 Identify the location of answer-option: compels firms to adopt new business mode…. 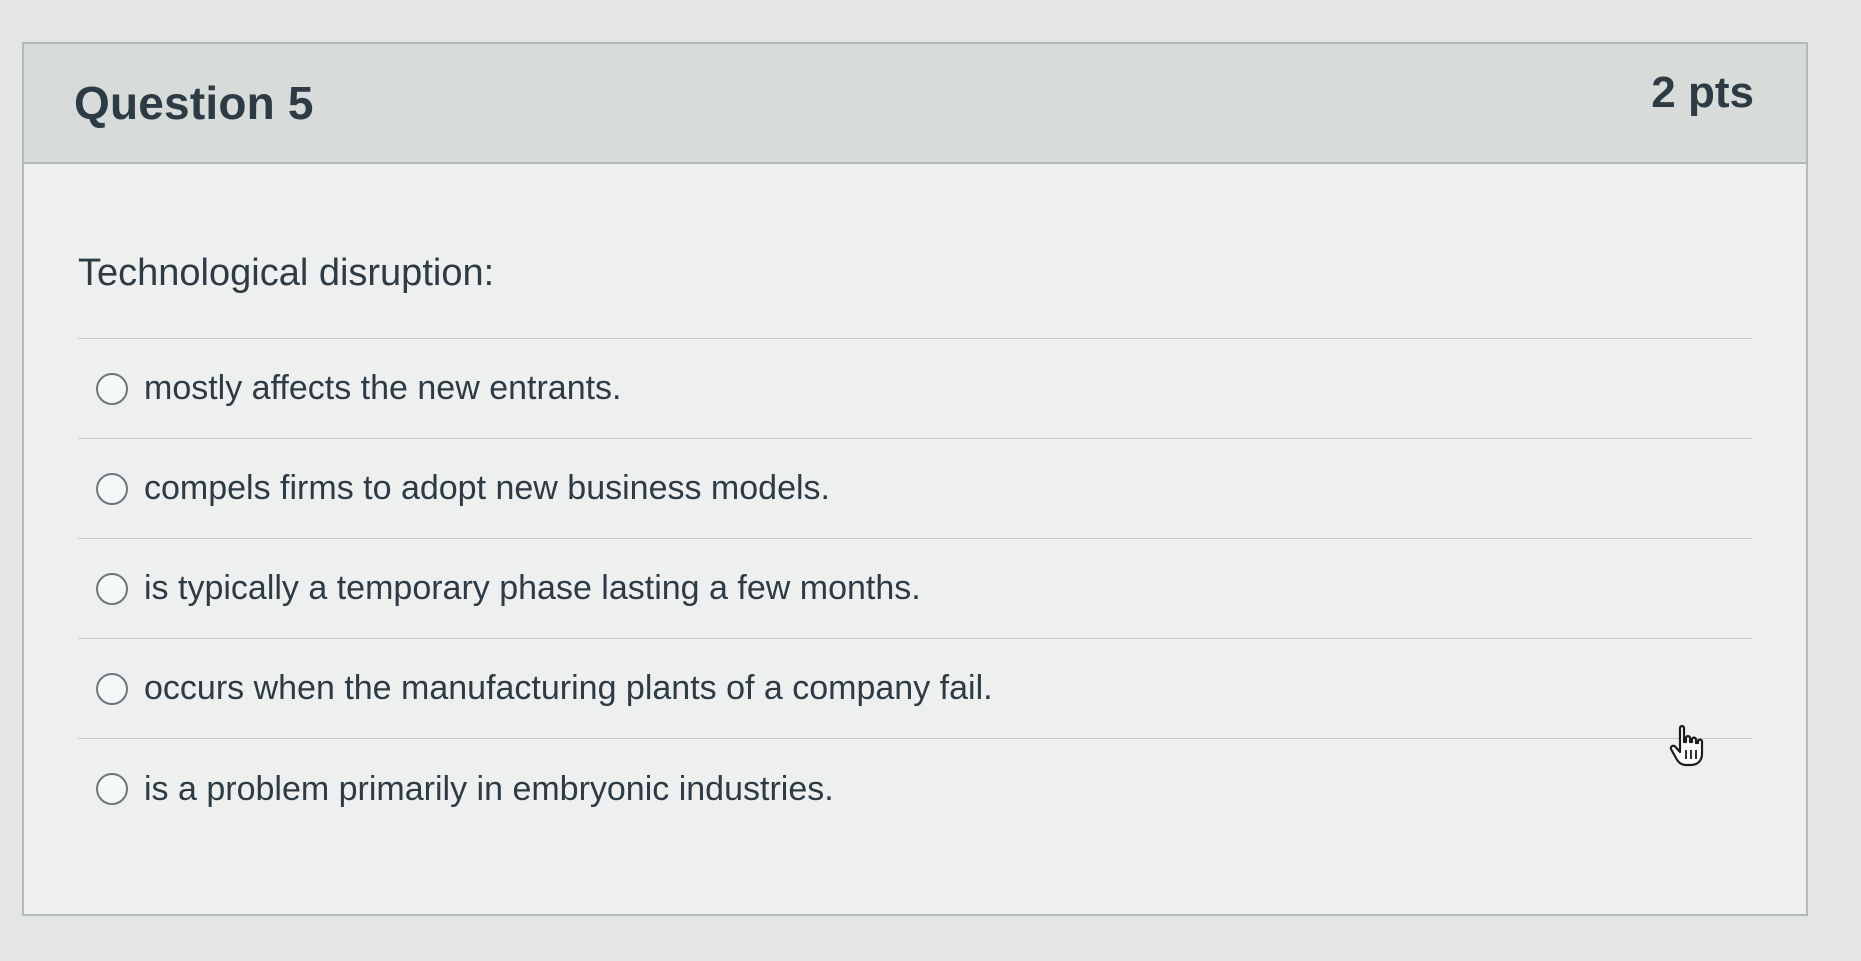
(915, 489).